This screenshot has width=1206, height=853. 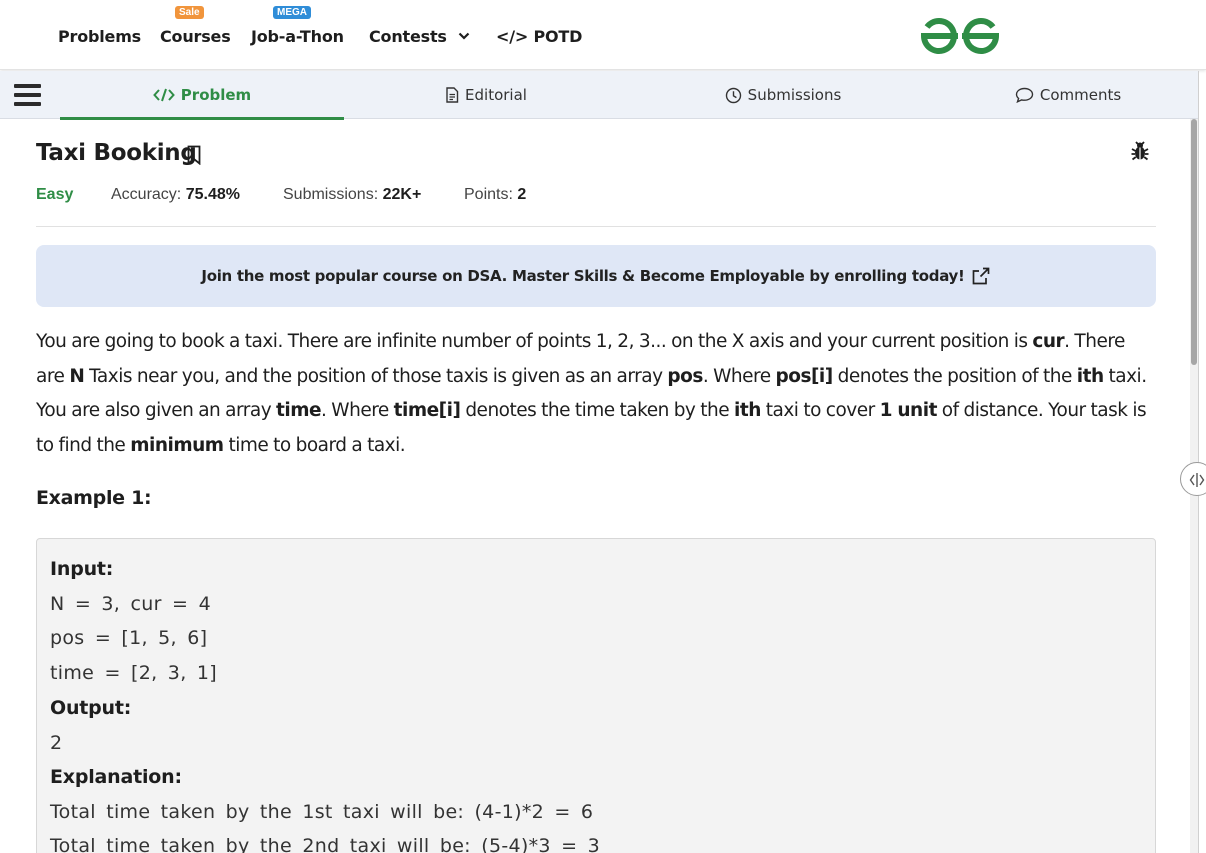 I want to click on tab-editorial-label: Editorial, so click(x=496, y=95).